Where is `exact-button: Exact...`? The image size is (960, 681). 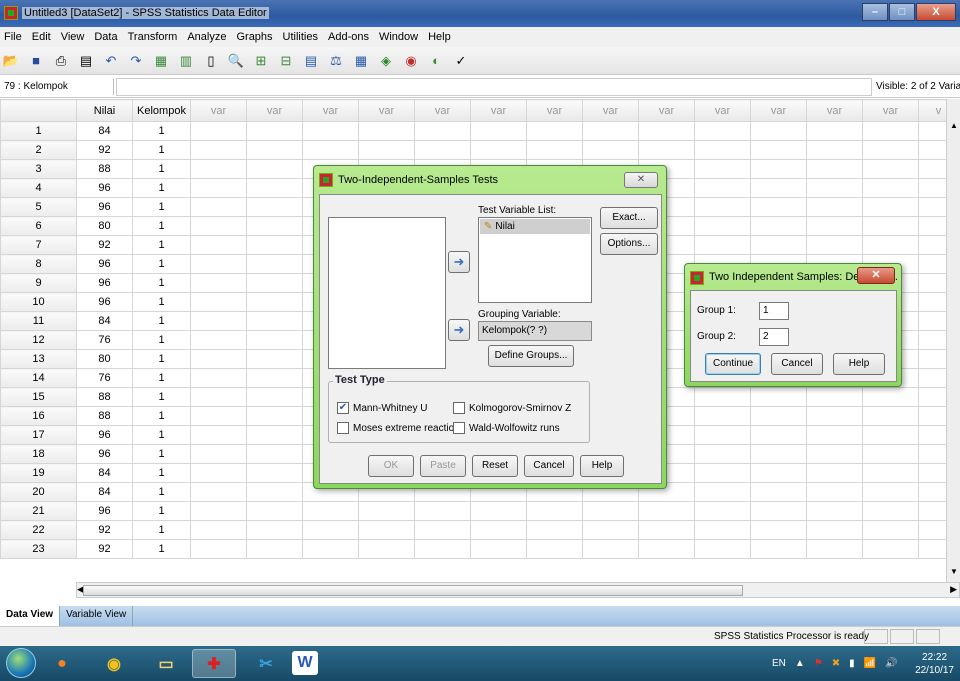 exact-button: Exact... is located at coordinates (629, 218).